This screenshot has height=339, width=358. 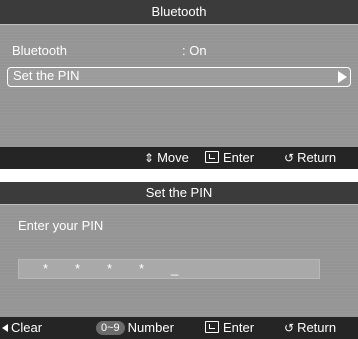 What do you see at coordinates (175, 268) in the screenshot?
I see `pin-cursor: _` at bounding box center [175, 268].